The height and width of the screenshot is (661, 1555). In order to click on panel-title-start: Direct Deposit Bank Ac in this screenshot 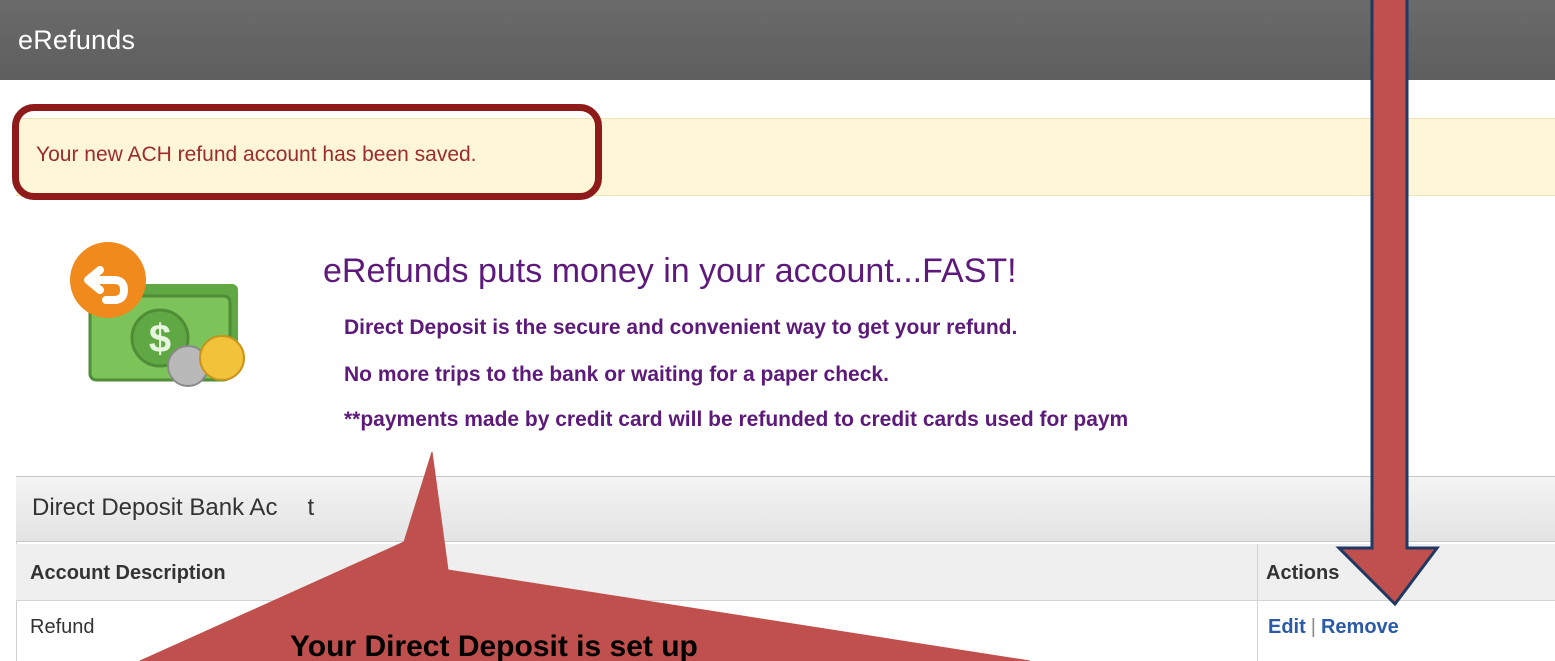, I will do `click(155, 507)`.